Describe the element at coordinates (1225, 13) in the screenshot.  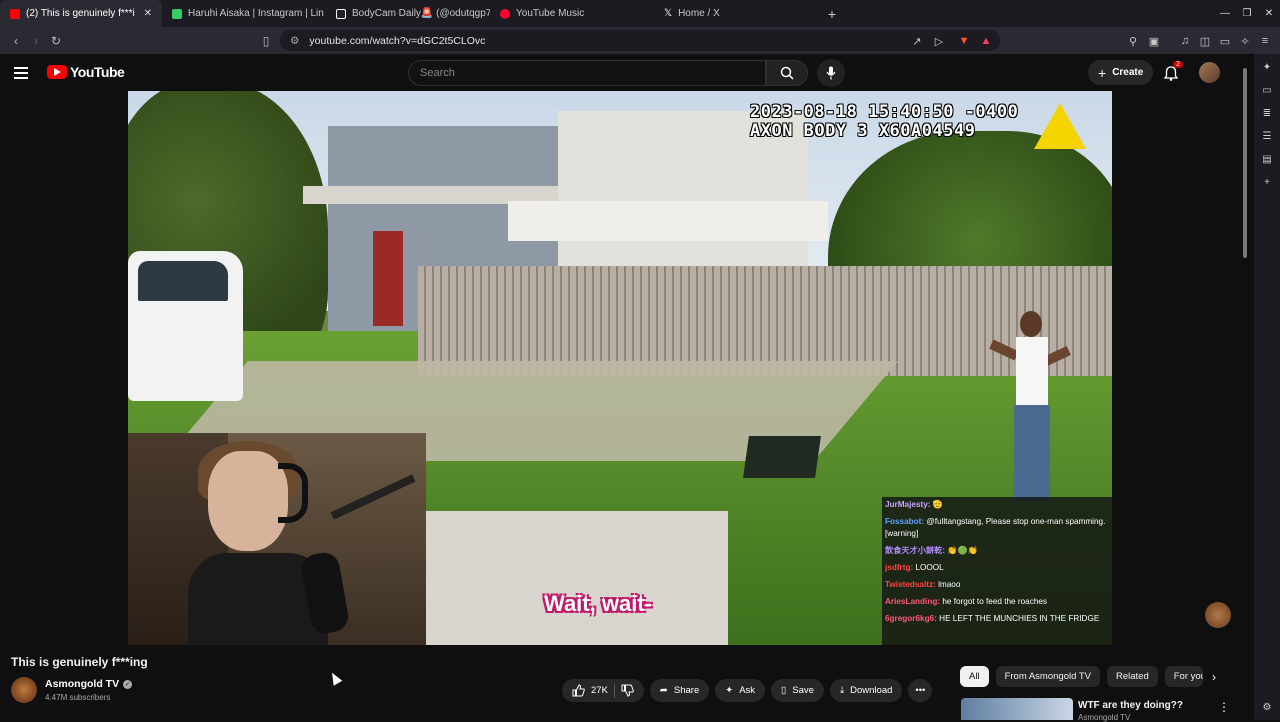
I see `minimize-icon: —` at that location.